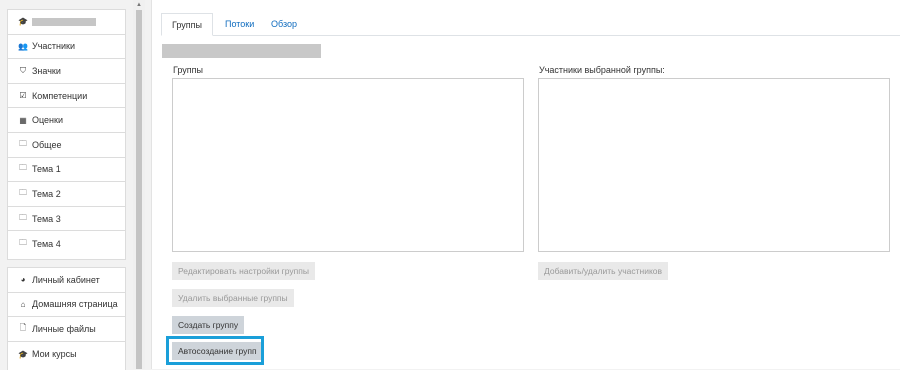 This screenshot has width=900, height=370. Describe the element at coordinates (187, 24) in the screenshot. I see `tab-groups: Группы` at that location.